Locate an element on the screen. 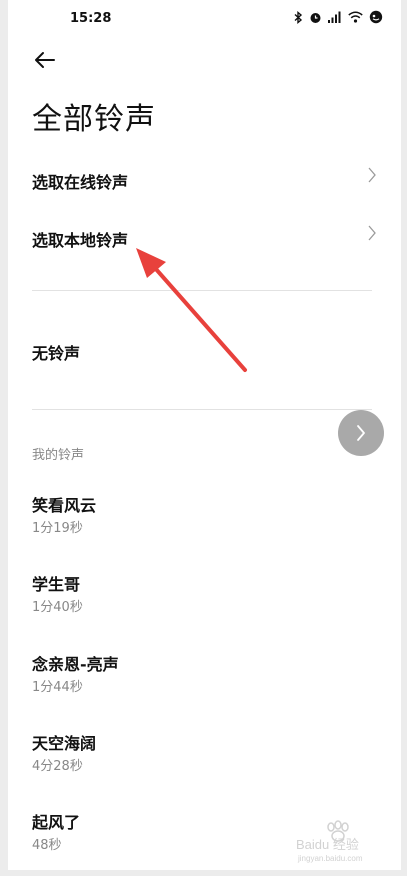  ringtone-title: 学生哥 is located at coordinates (56, 584).